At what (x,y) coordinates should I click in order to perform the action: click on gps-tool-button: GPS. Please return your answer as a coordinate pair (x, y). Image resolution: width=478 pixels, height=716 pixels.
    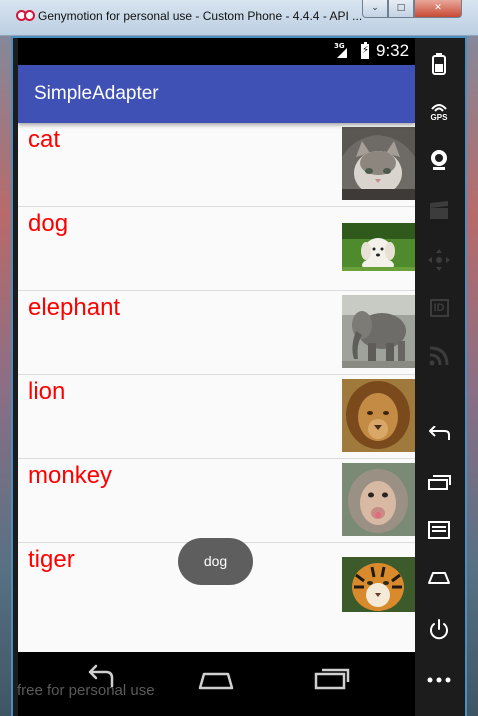
    Looking at the image, I should click on (439, 112).